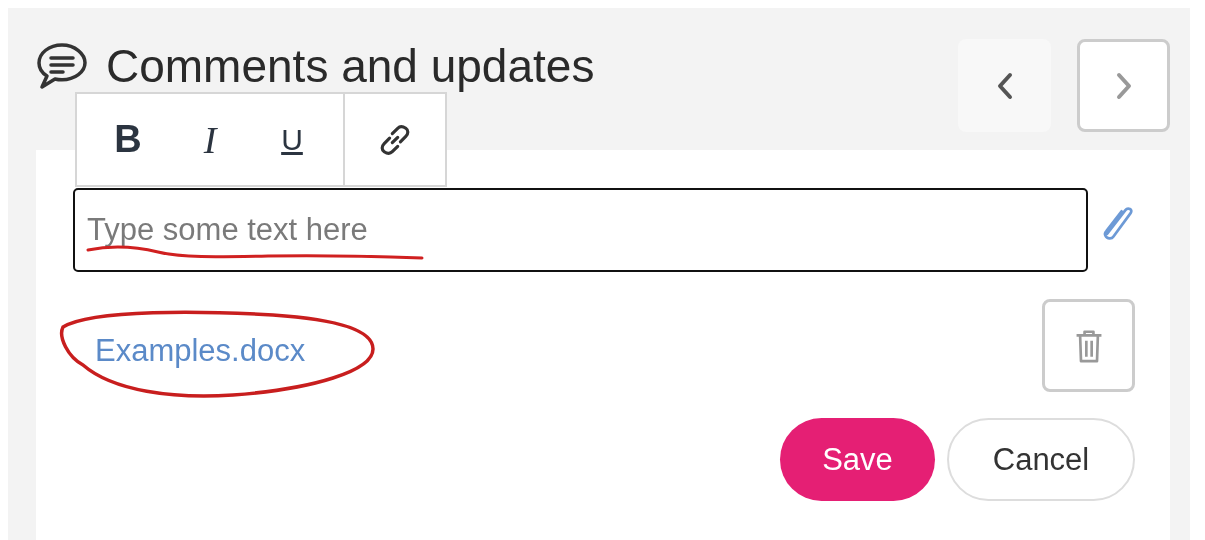 The width and height of the screenshot is (1205, 540). Describe the element at coordinates (128, 139) in the screenshot. I see `bold-button: B` at that location.